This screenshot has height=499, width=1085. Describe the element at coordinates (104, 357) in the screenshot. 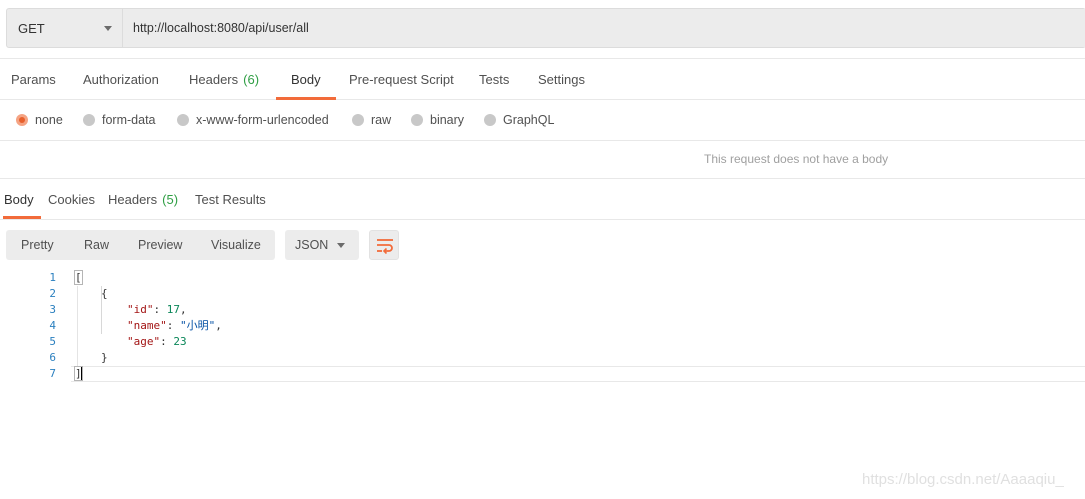

I see `code-text: }` at that location.